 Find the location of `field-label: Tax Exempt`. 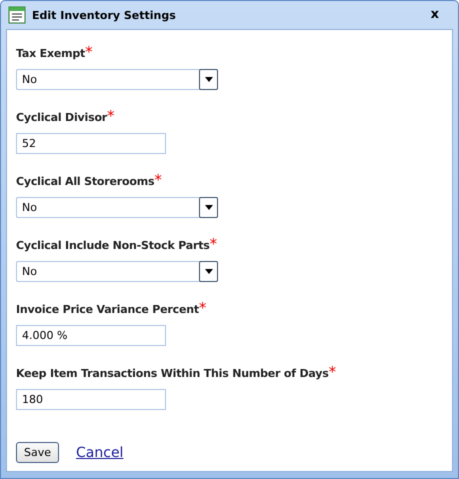

field-label: Tax Exempt is located at coordinates (51, 54).